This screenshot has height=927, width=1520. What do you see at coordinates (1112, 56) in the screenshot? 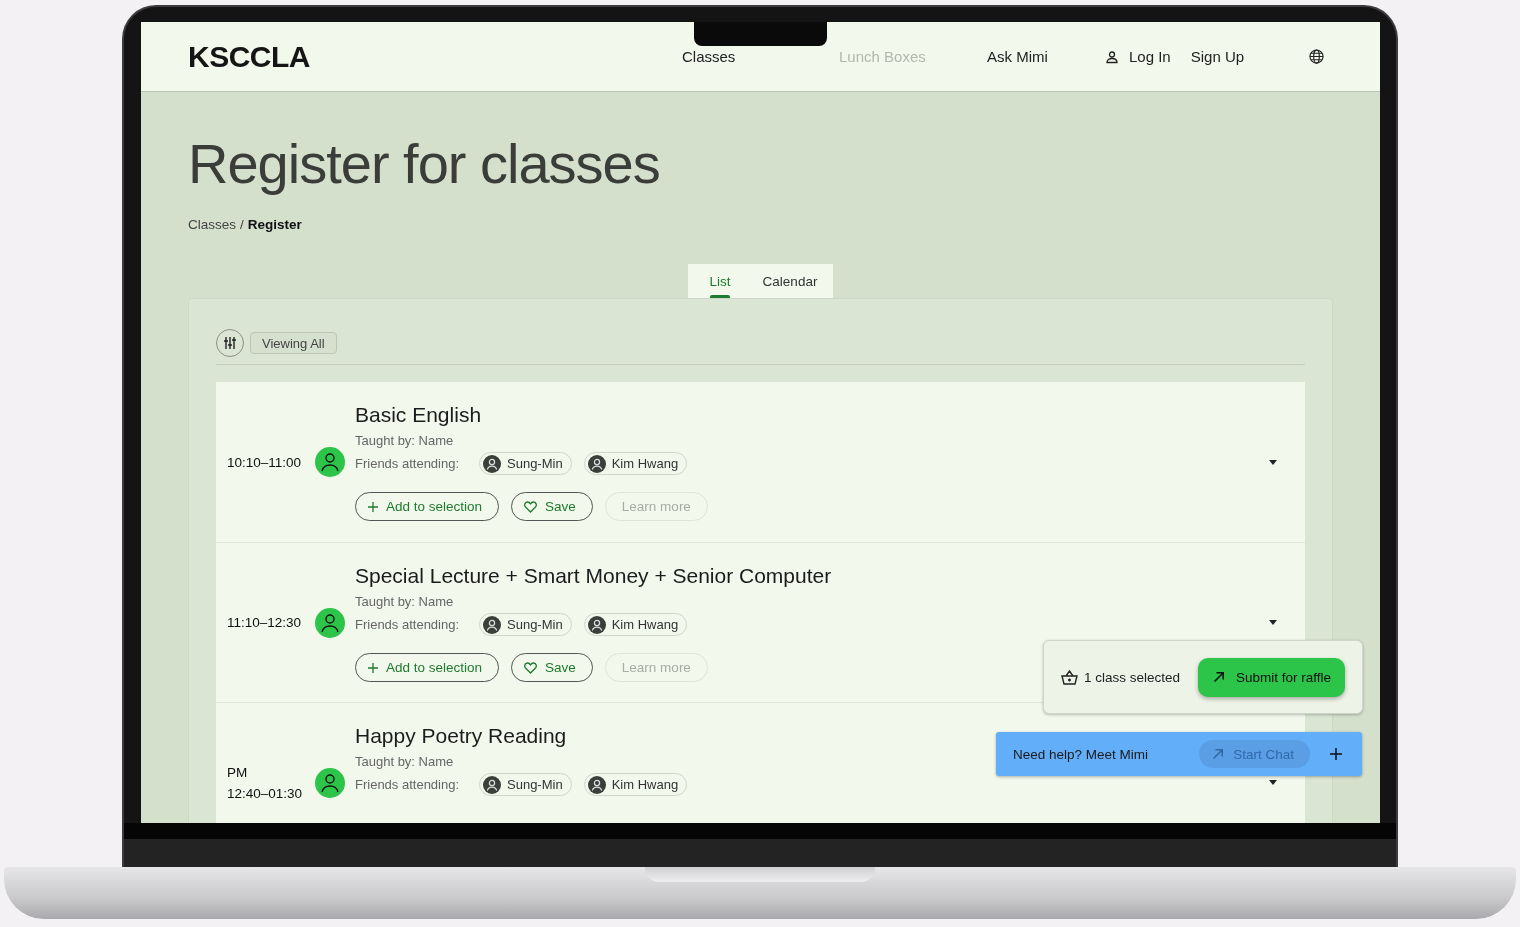
I see `user-icon` at bounding box center [1112, 56].